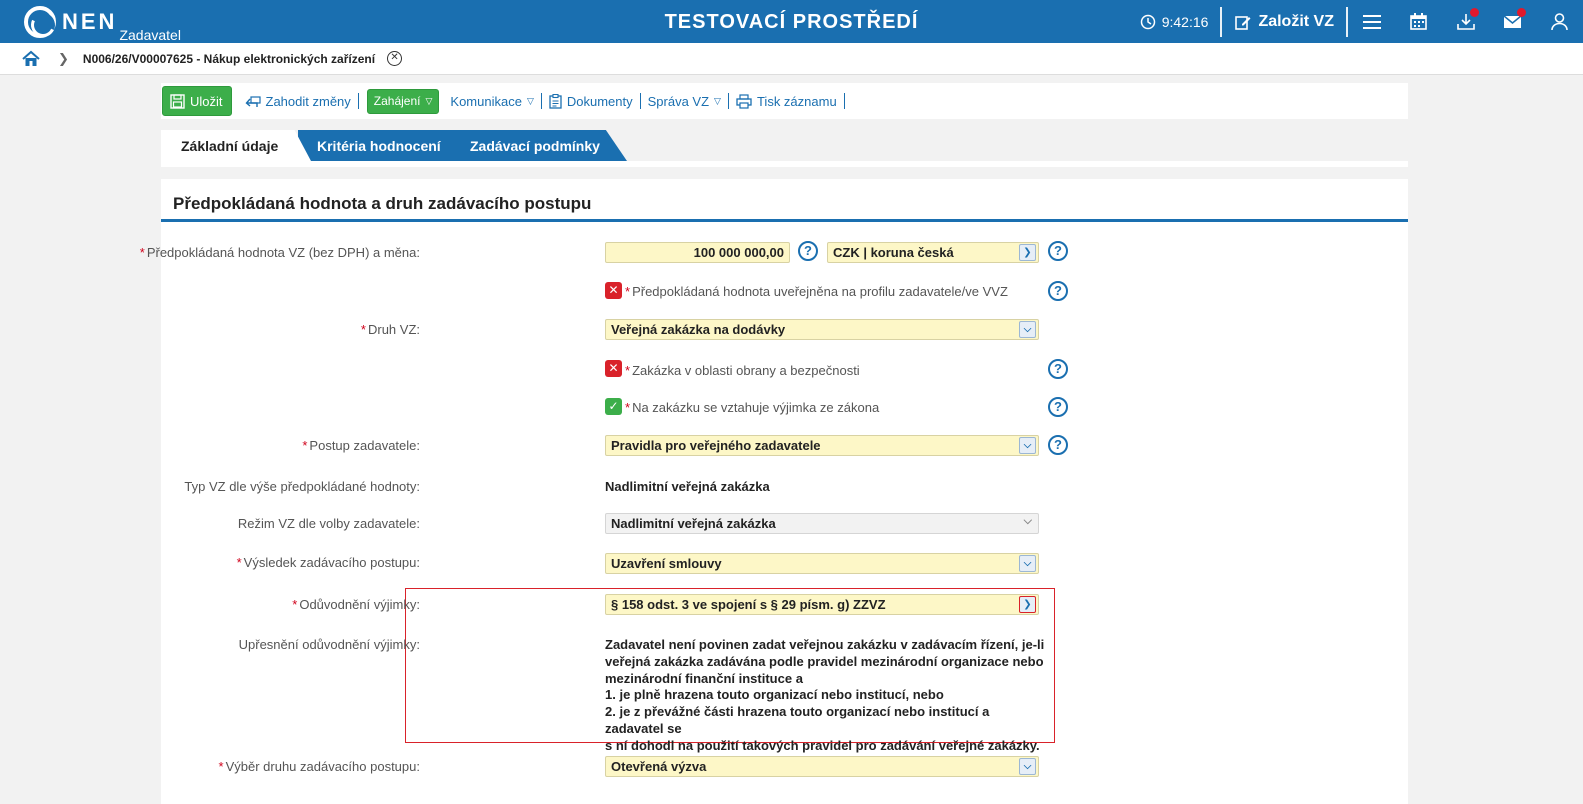 The height and width of the screenshot is (804, 1583). Describe the element at coordinates (1296, 21) in the screenshot. I see `create-tender-label: Založit VZ` at that location.